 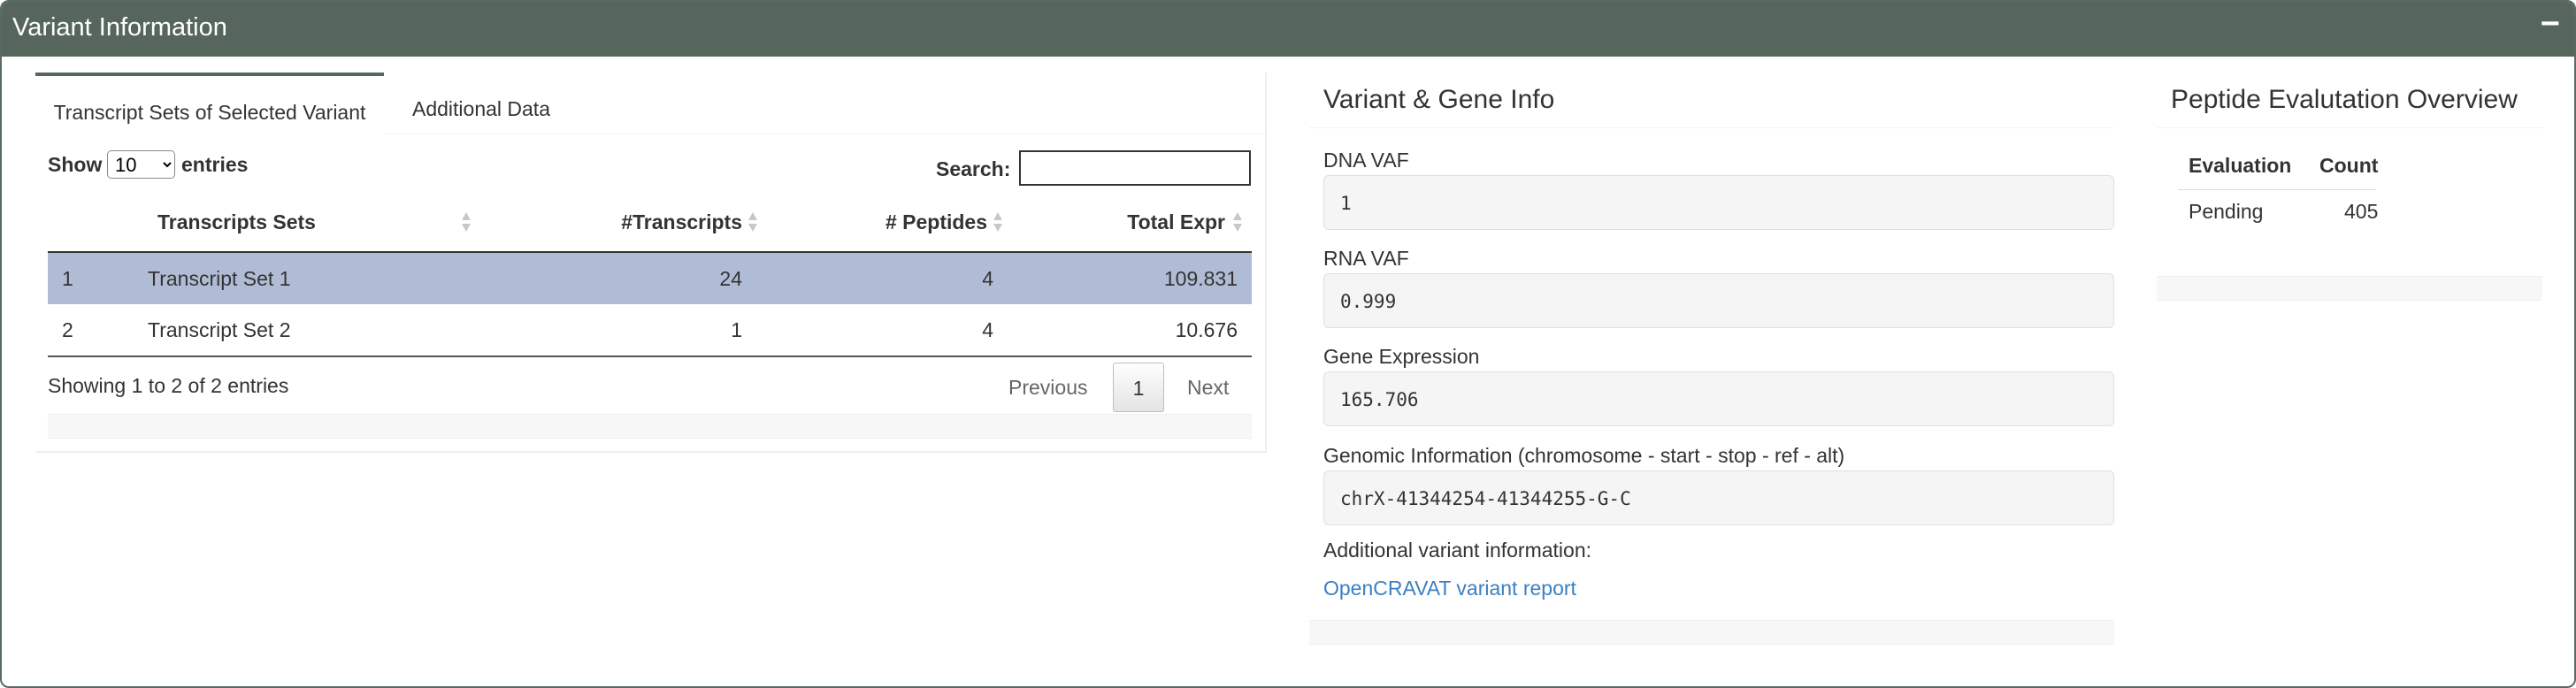 What do you see at coordinates (1449, 588) in the screenshot?
I see `opencravat-report-link: OpenCRAVAT variant report` at bounding box center [1449, 588].